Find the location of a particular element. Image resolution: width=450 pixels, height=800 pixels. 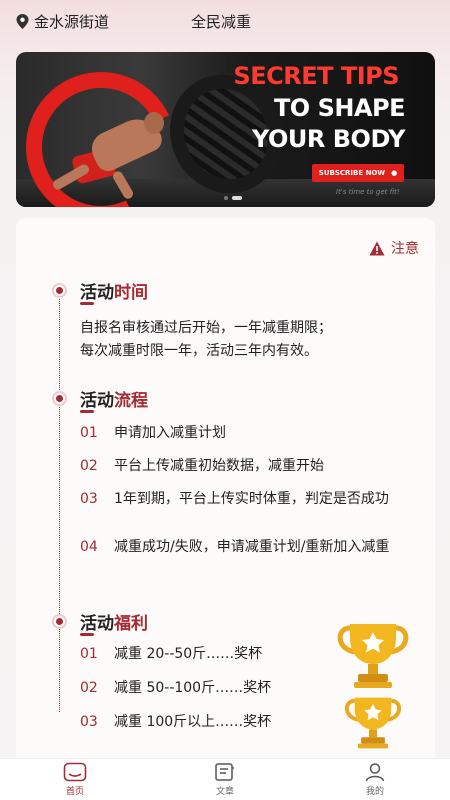

notice-label: 注意 is located at coordinates (405, 249).